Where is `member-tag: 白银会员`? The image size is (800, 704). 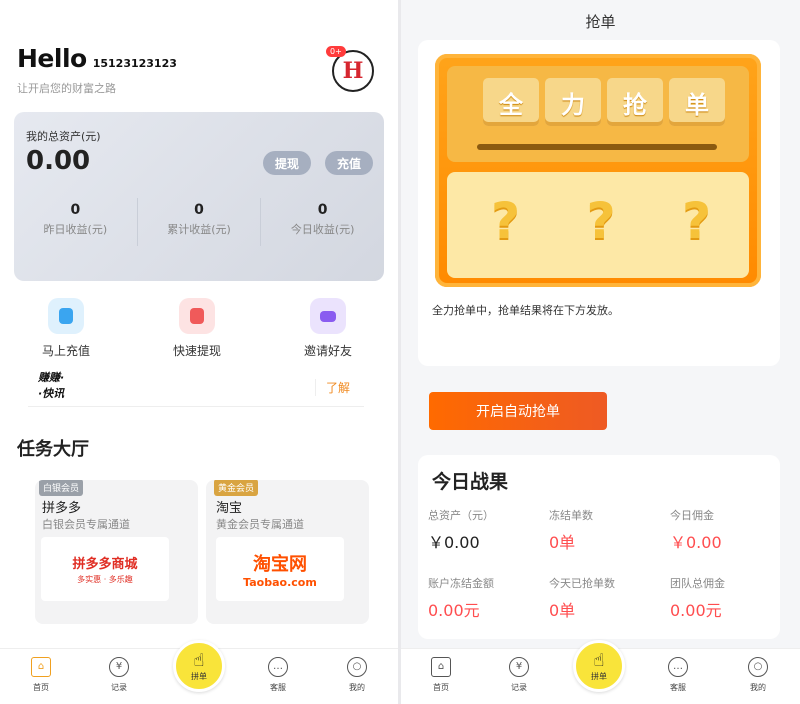
member-tag: 白银会员 is located at coordinates (61, 488).